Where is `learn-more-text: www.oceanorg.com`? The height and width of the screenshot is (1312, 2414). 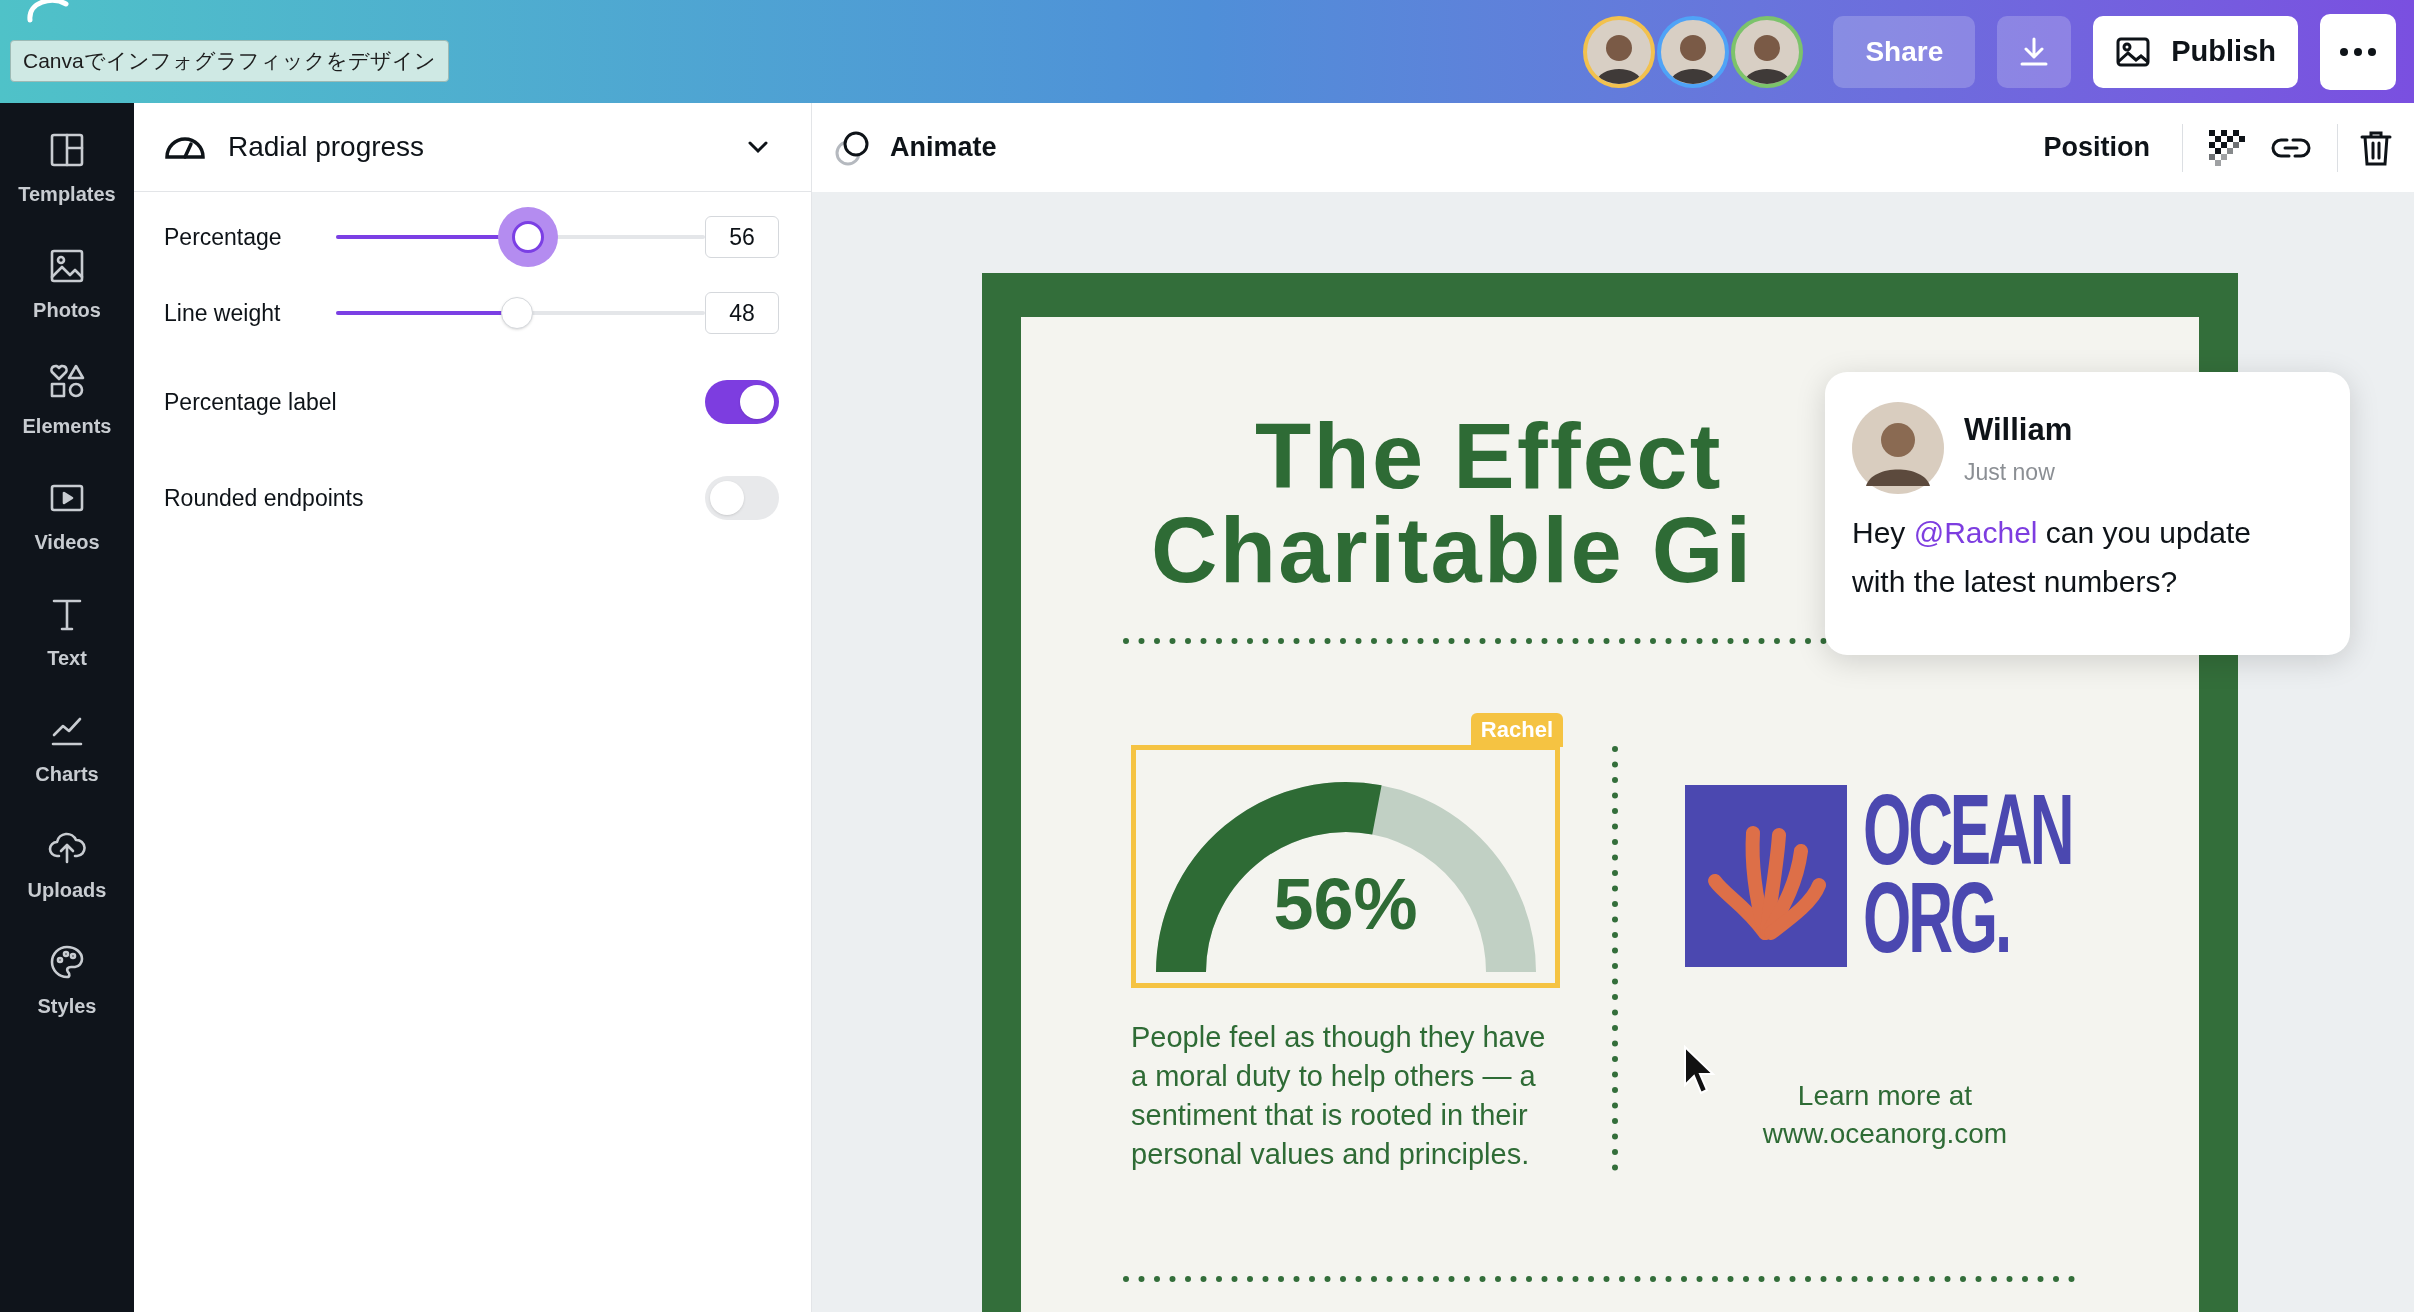 learn-more-text: www.oceanorg.com is located at coordinates (1885, 1134).